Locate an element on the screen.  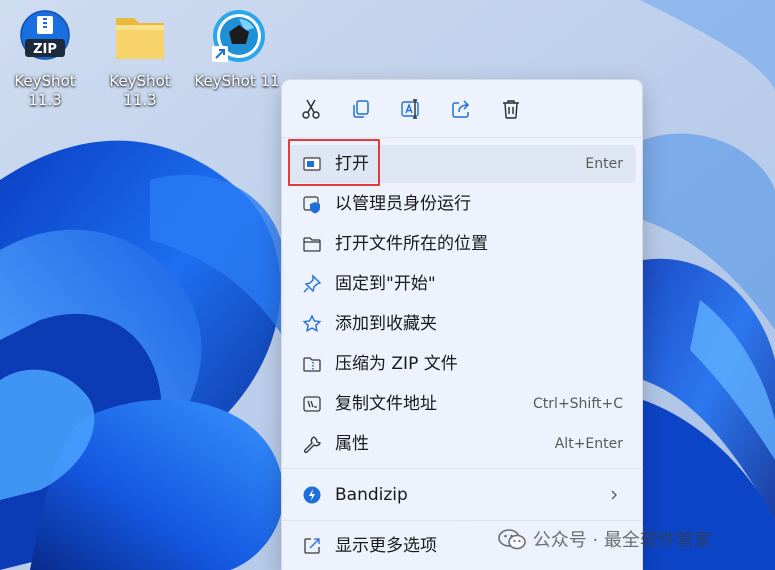
share-icon is located at coordinates (461, 109).